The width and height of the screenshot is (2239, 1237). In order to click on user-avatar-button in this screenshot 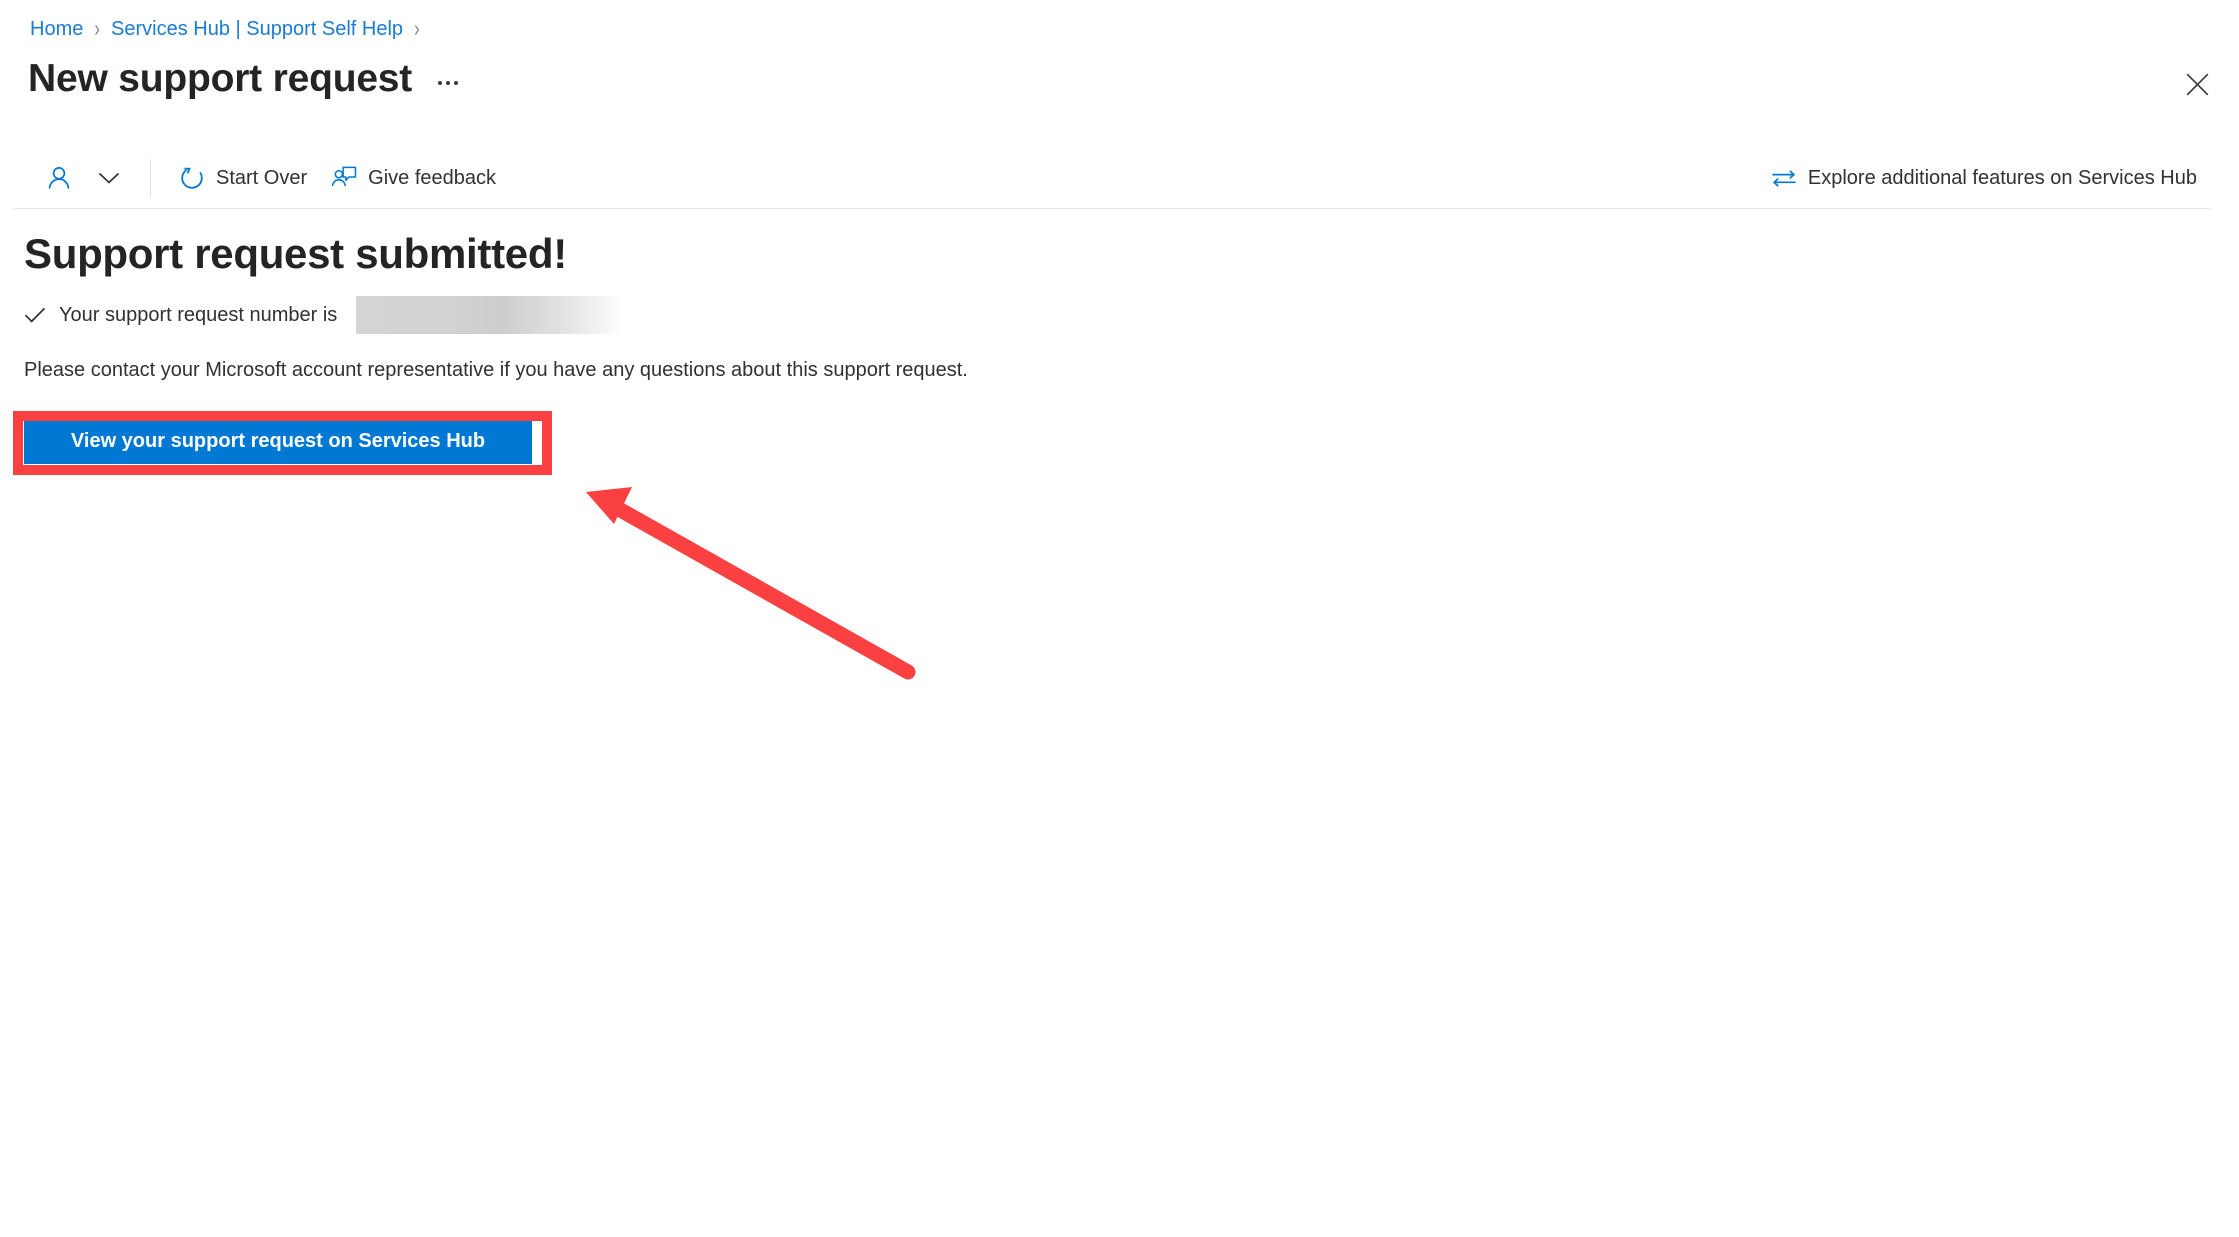, I will do `click(59, 178)`.